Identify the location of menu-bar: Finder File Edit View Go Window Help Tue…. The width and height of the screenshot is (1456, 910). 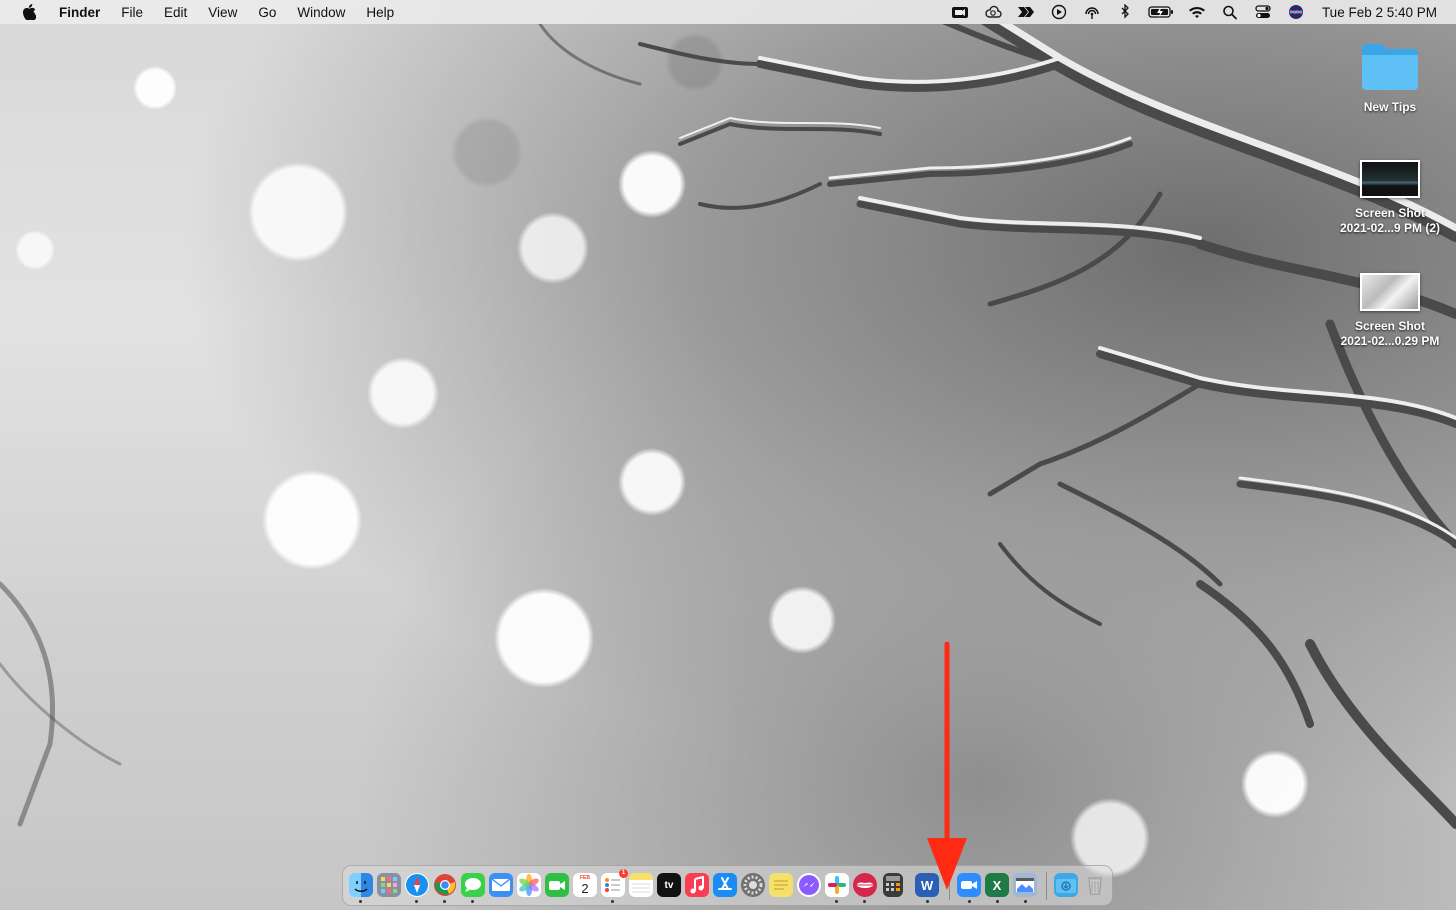
(728, 12).